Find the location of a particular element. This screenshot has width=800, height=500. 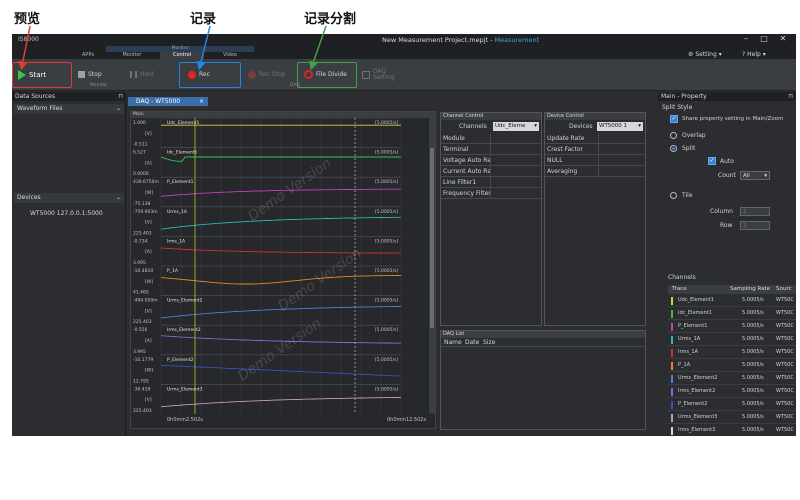

trace-rate-label: [5.0005/s] is located at coordinates (386, 330).